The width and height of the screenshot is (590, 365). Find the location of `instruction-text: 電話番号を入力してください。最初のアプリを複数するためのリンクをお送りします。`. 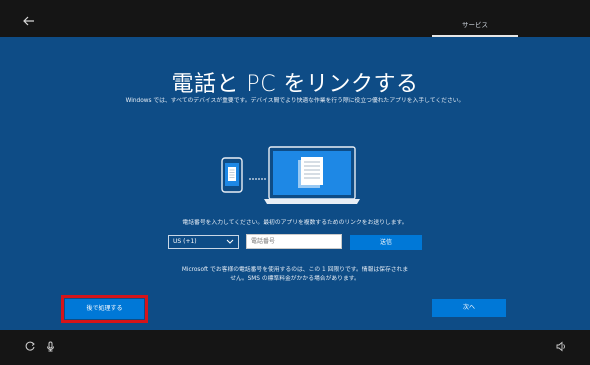

instruction-text: 電話番号を入力してください。最初のアプリを複数するためのリンクをお送りします。 is located at coordinates (295, 223).